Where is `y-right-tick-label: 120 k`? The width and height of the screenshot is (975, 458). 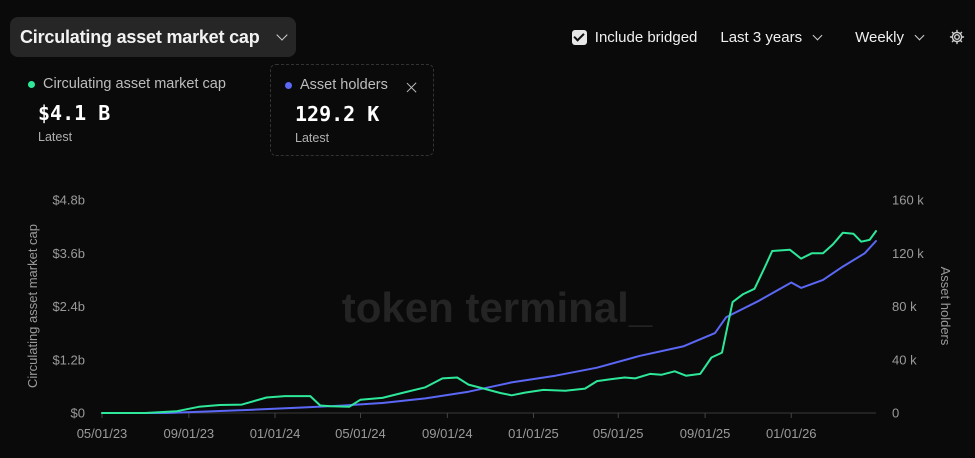 y-right-tick-label: 120 k is located at coordinates (908, 253).